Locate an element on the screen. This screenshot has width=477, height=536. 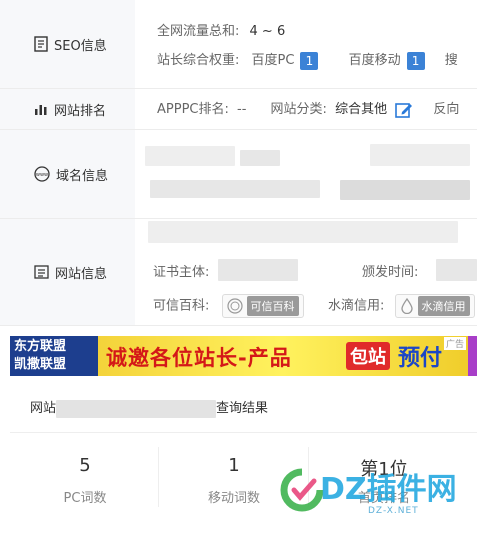
water-drop-icon is located at coordinates (406, 306).